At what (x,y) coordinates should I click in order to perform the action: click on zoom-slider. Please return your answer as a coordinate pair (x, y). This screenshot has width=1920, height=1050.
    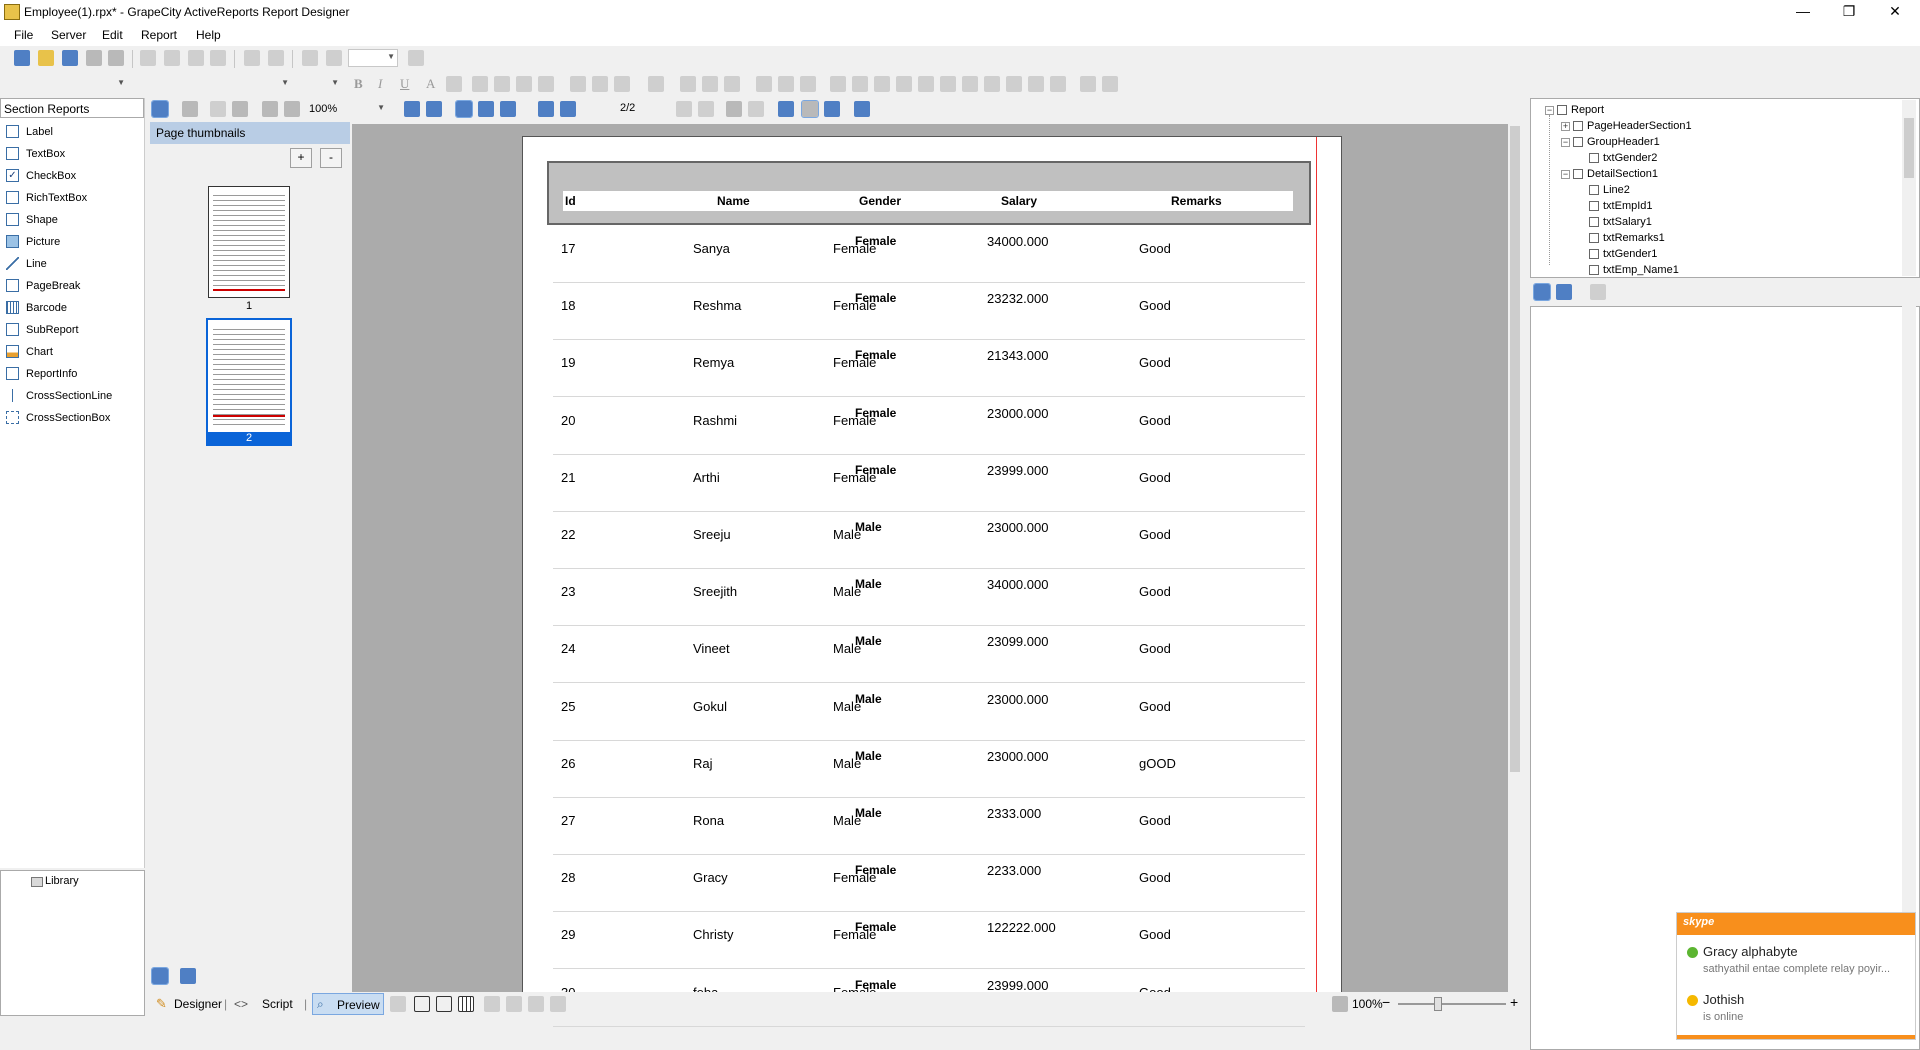
    Looking at the image, I should click on (1452, 1004).